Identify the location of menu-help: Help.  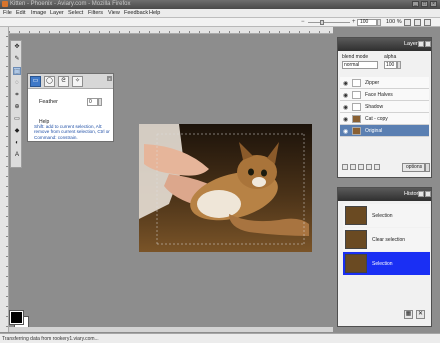
(154, 13).